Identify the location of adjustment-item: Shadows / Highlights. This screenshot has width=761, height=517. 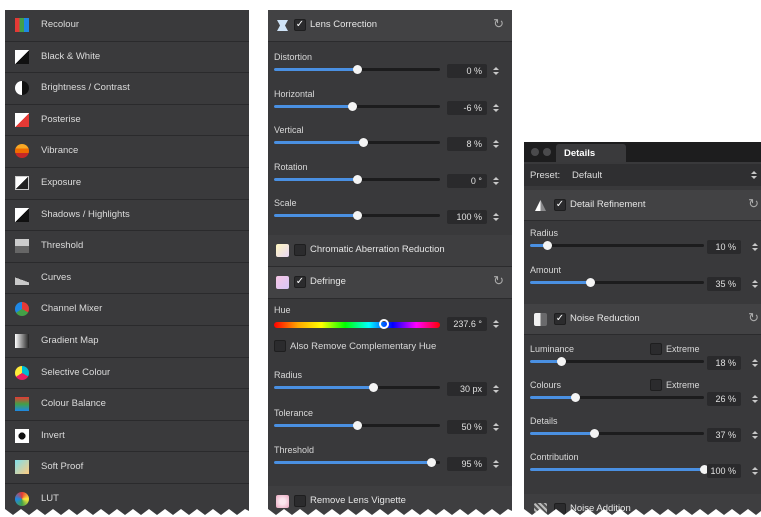
(127, 216).